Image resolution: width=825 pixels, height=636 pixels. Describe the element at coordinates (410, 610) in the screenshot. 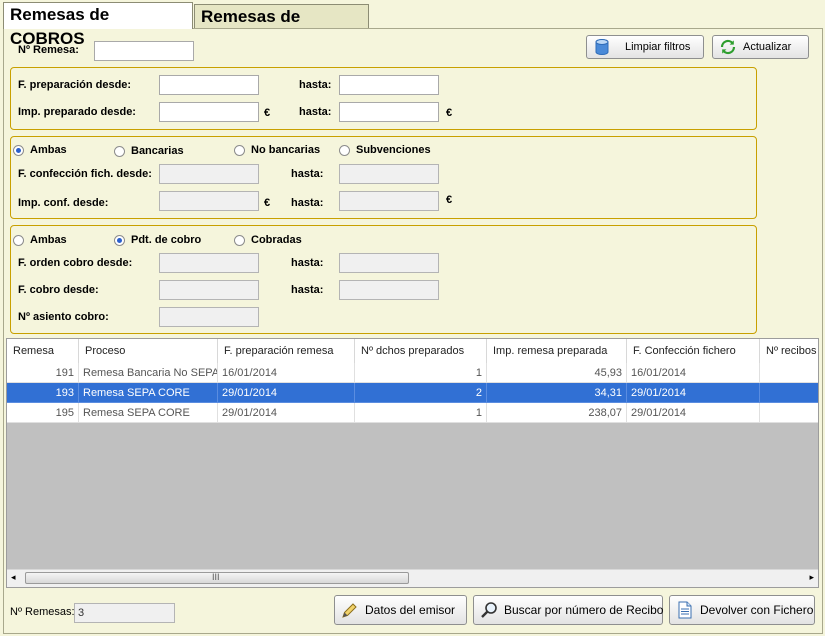

I see `datos-emisor-label: Datos del emisor` at that location.